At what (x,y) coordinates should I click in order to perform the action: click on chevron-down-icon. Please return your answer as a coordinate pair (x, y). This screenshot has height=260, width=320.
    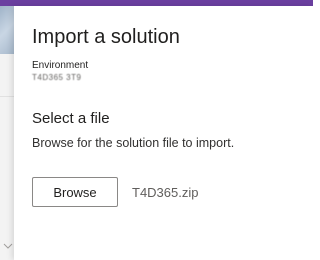
    Looking at the image, I should click on (8, 246).